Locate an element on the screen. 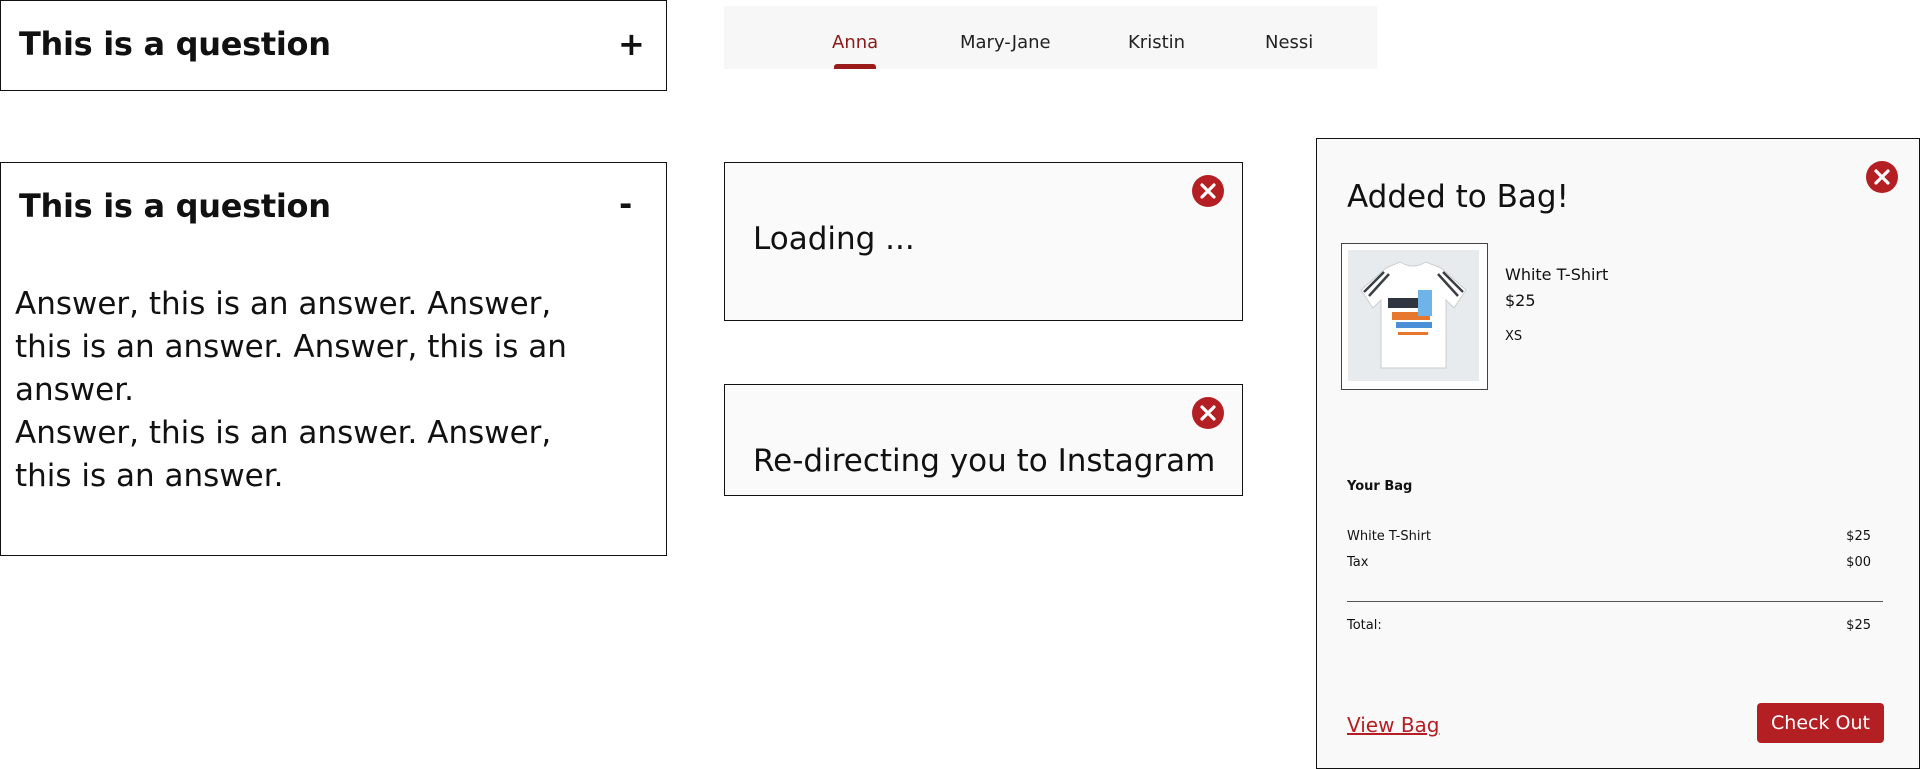  tab-mary-jane: Mary-Jane is located at coordinates (1005, 42).